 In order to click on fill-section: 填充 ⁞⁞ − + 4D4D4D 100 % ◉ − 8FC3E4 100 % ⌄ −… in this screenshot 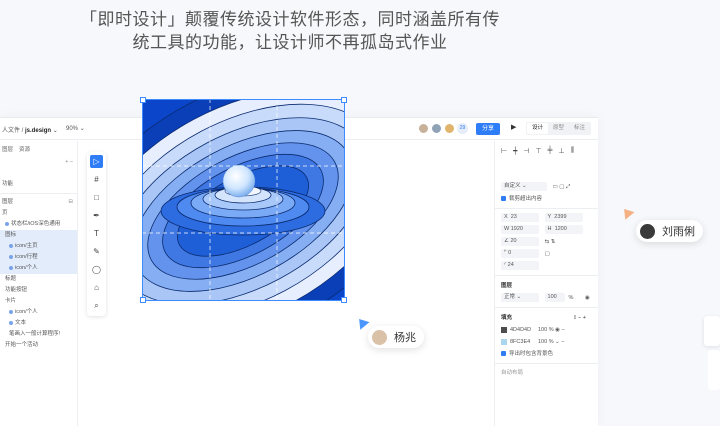, I will do `click(546, 336)`.